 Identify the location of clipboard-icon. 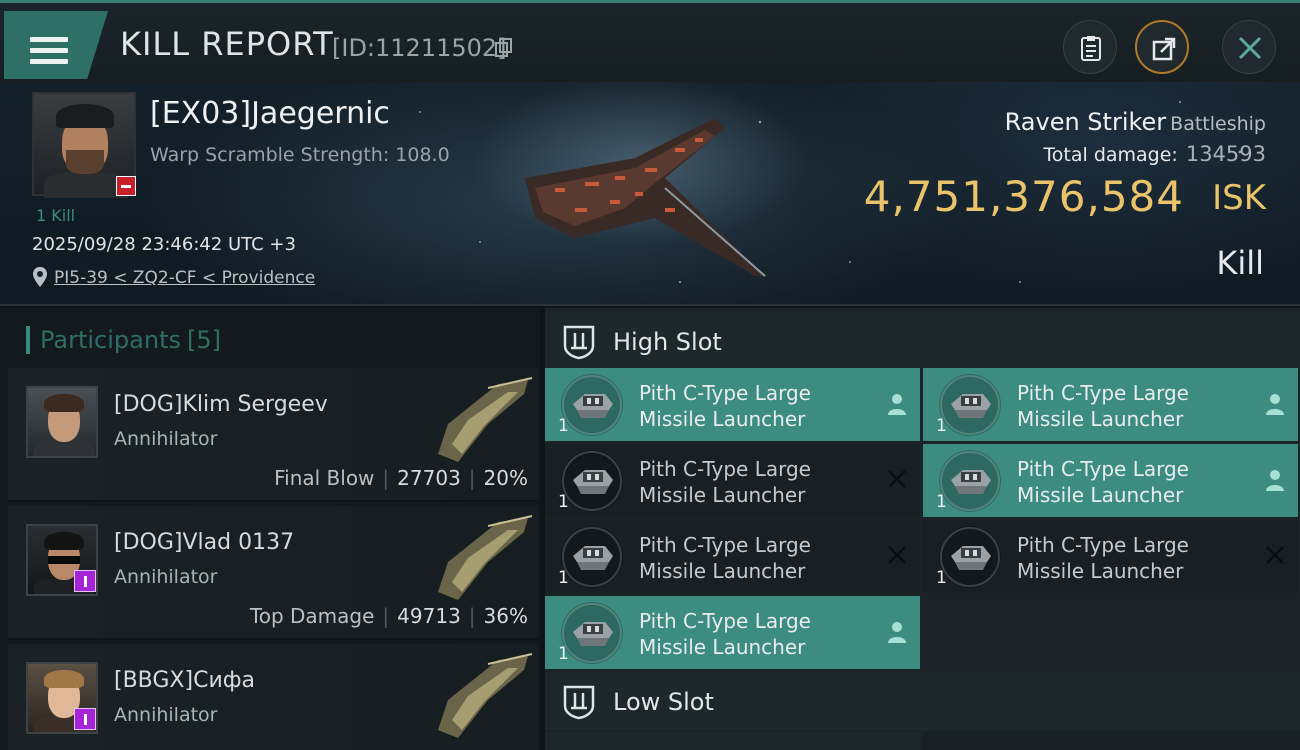
(1091, 48).